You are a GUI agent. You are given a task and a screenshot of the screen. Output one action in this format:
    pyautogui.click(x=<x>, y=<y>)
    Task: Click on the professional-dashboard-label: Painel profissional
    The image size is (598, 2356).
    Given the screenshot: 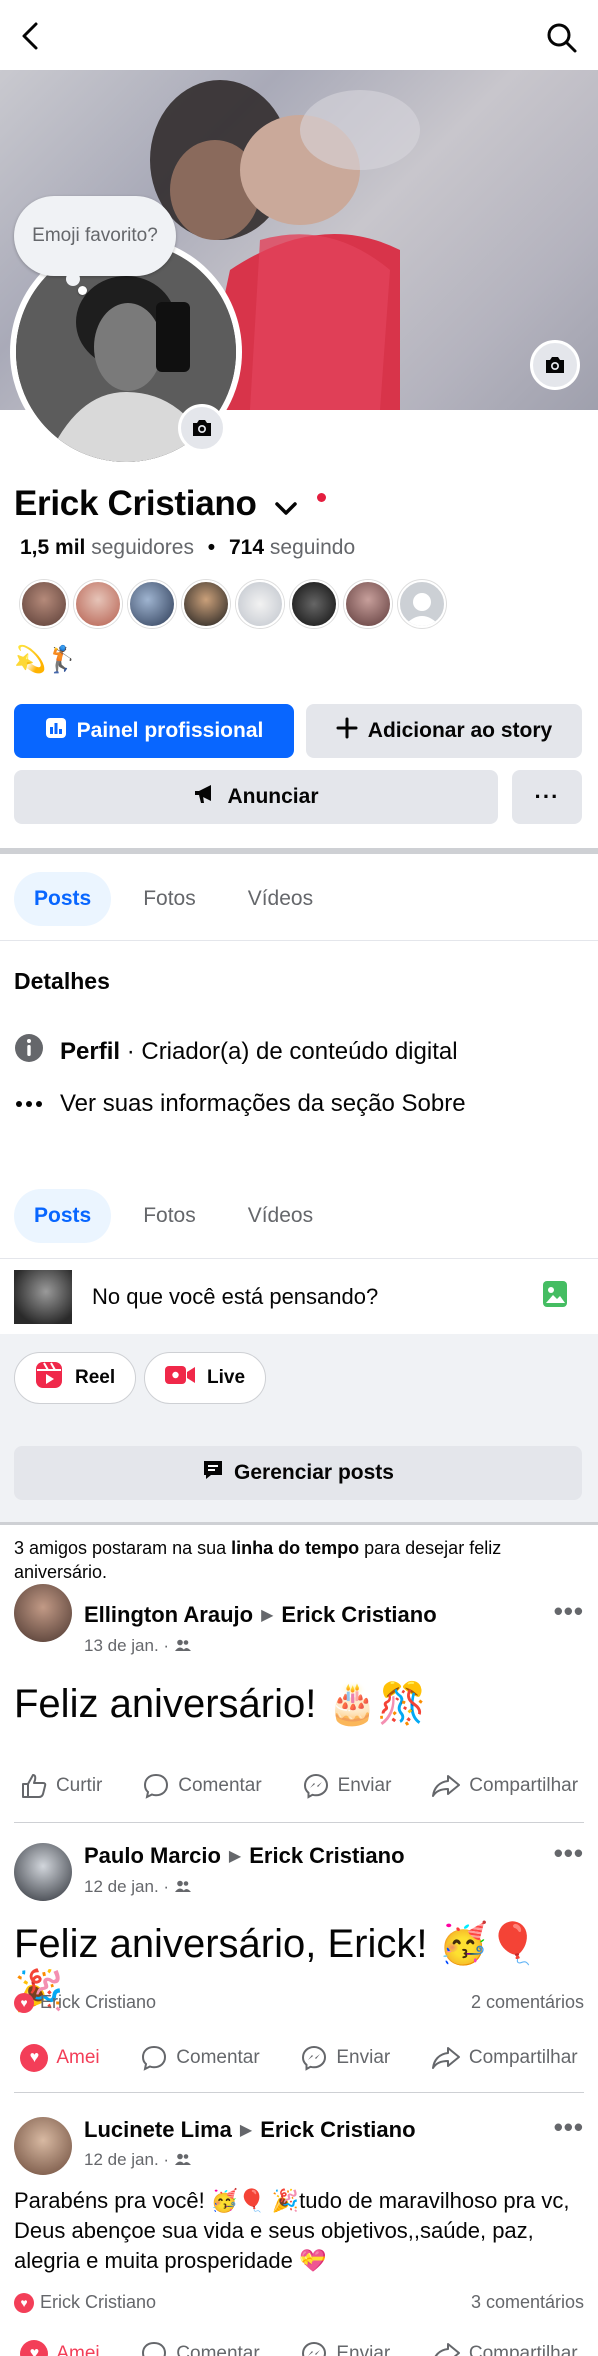 What is the action you would take?
    pyautogui.click(x=170, y=730)
    